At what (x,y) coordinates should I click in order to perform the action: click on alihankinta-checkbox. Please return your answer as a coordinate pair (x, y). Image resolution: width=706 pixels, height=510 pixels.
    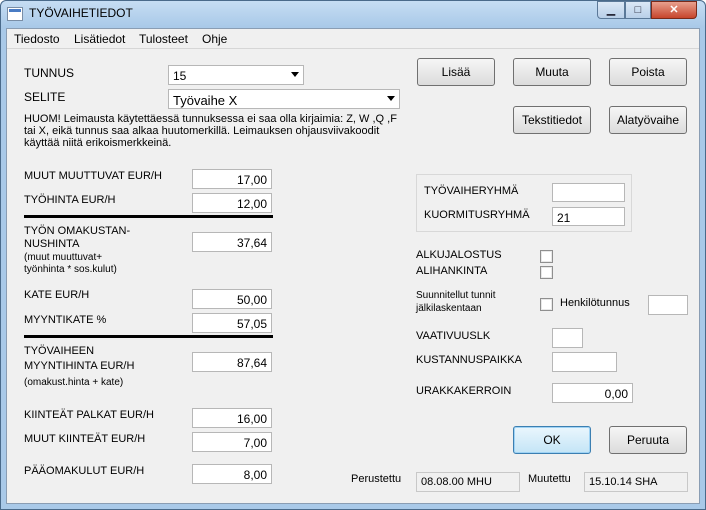
    Looking at the image, I should click on (546, 272).